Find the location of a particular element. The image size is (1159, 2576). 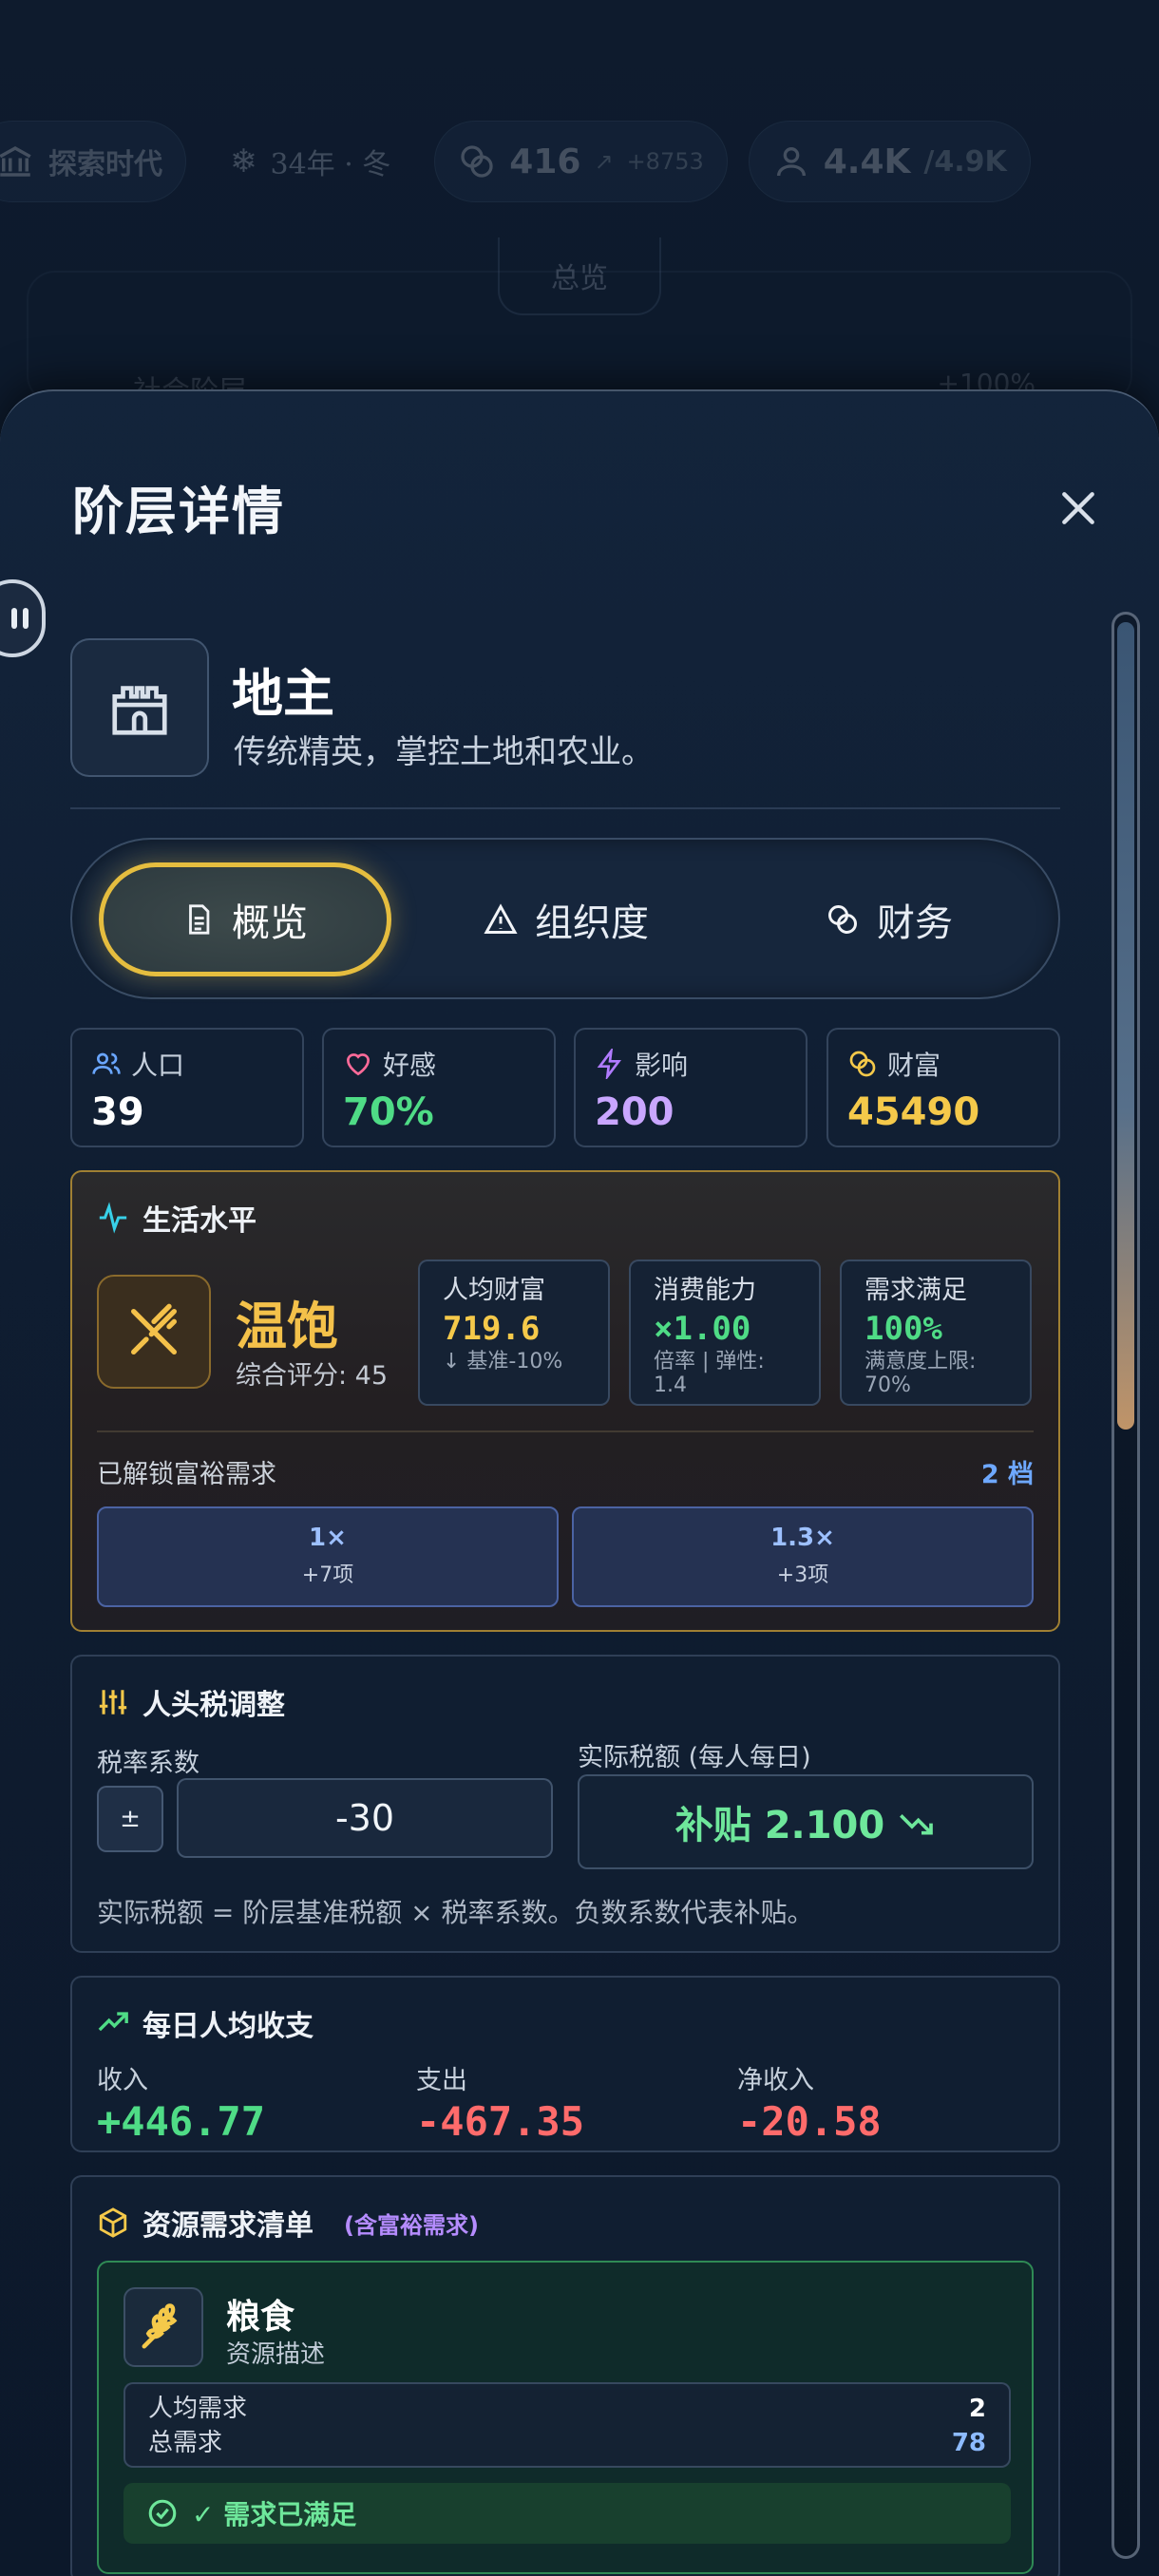

head-tax-title: 人头税调整 is located at coordinates (213, 1705).